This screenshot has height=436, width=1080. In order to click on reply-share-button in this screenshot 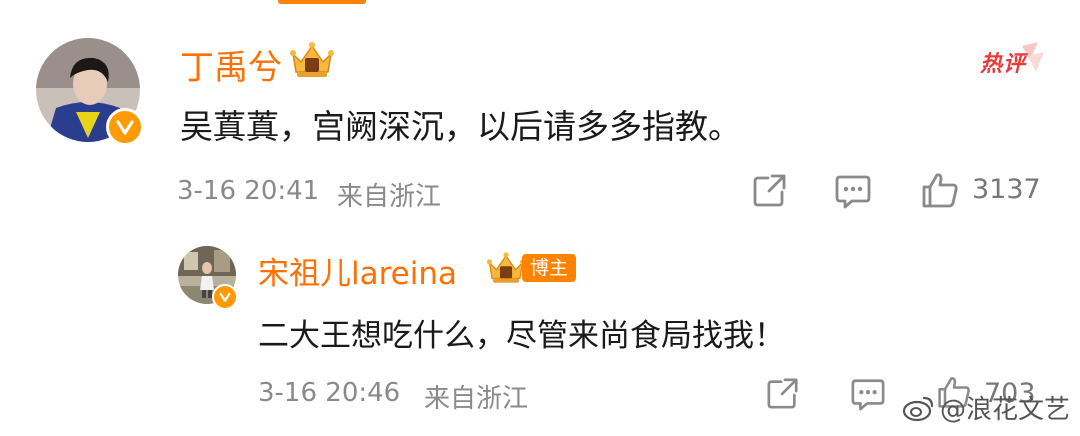, I will do `click(783, 393)`.